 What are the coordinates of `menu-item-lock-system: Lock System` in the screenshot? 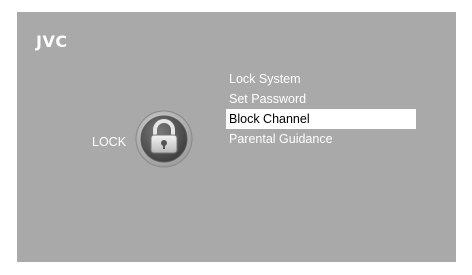 It's located at (321, 79).